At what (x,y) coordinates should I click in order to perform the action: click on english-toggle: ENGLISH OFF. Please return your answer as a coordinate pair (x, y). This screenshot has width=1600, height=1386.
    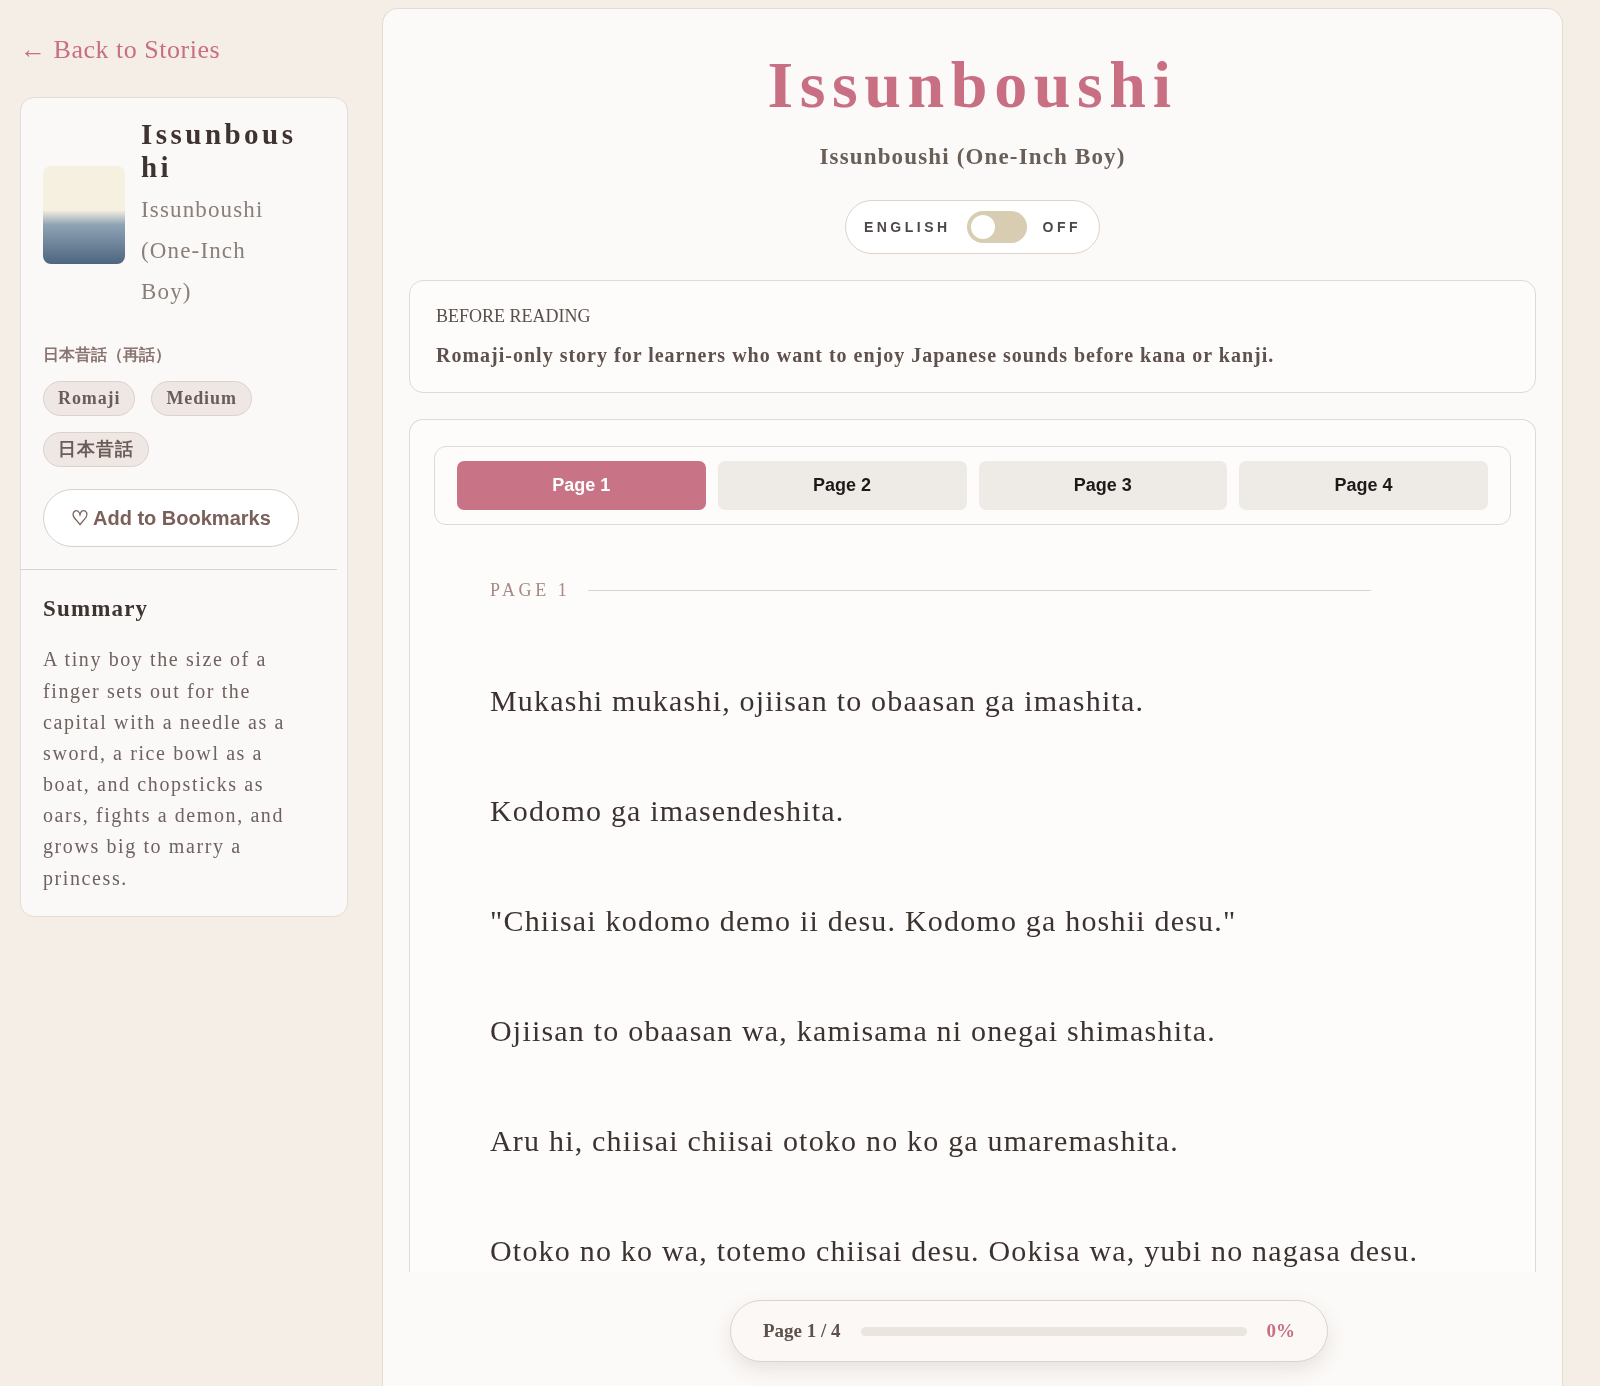
    Looking at the image, I should click on (972, 227).